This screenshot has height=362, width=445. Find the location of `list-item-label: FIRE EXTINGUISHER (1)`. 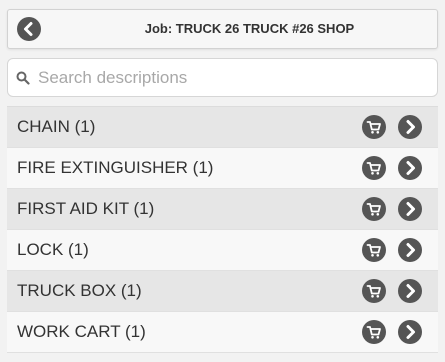

list-item-label: FIRE EXTINGUISHER (1) is located at coordinates (115, 167).